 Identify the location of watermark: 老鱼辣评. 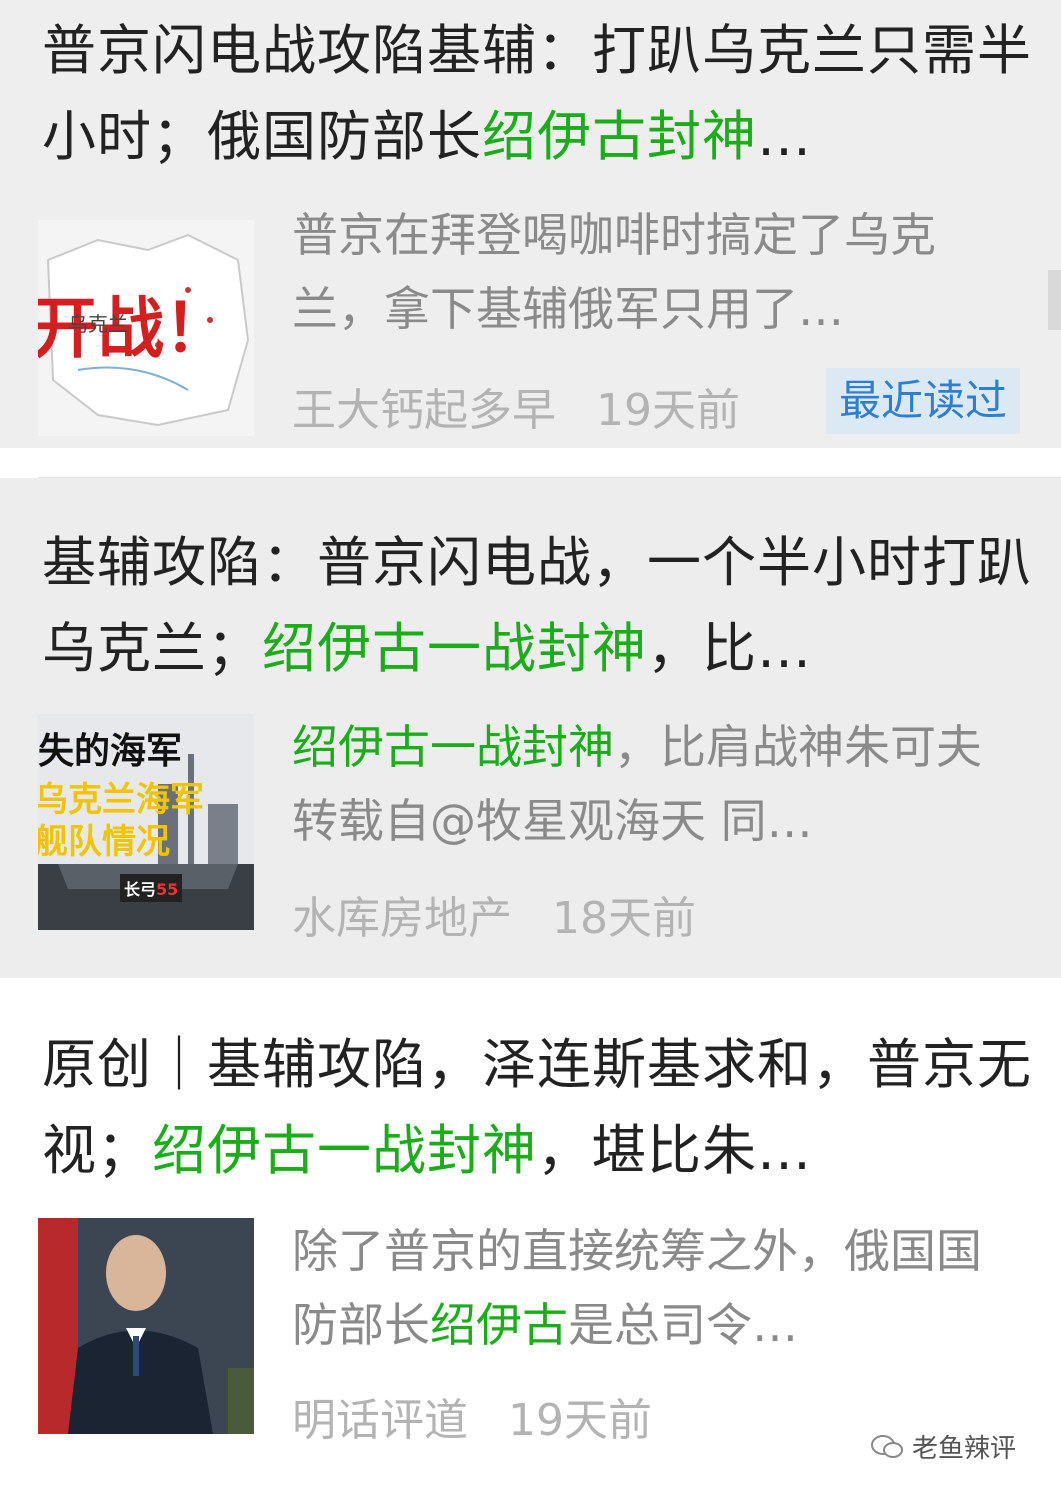
(943, 1446).